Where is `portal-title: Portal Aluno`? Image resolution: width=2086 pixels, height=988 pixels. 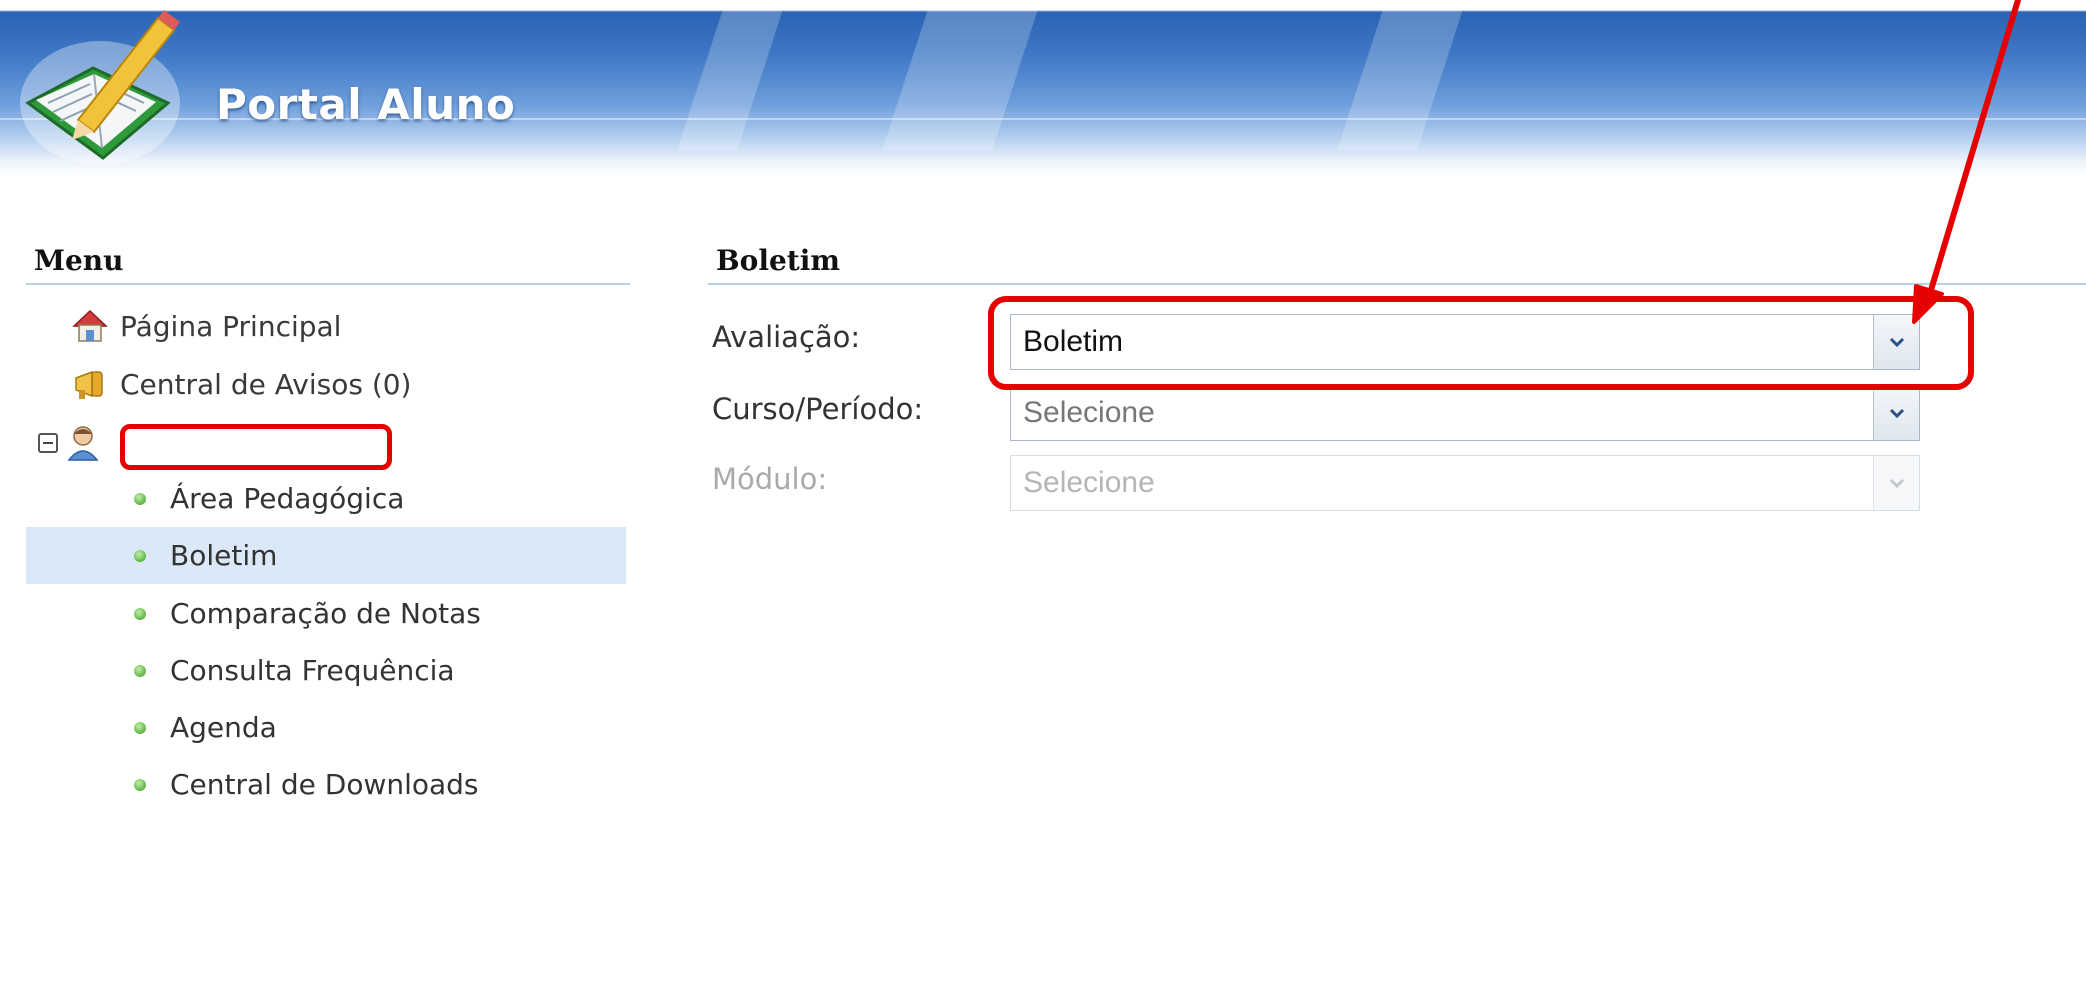 portal-title: Portal Aluno is located at coordinates (366, 104).